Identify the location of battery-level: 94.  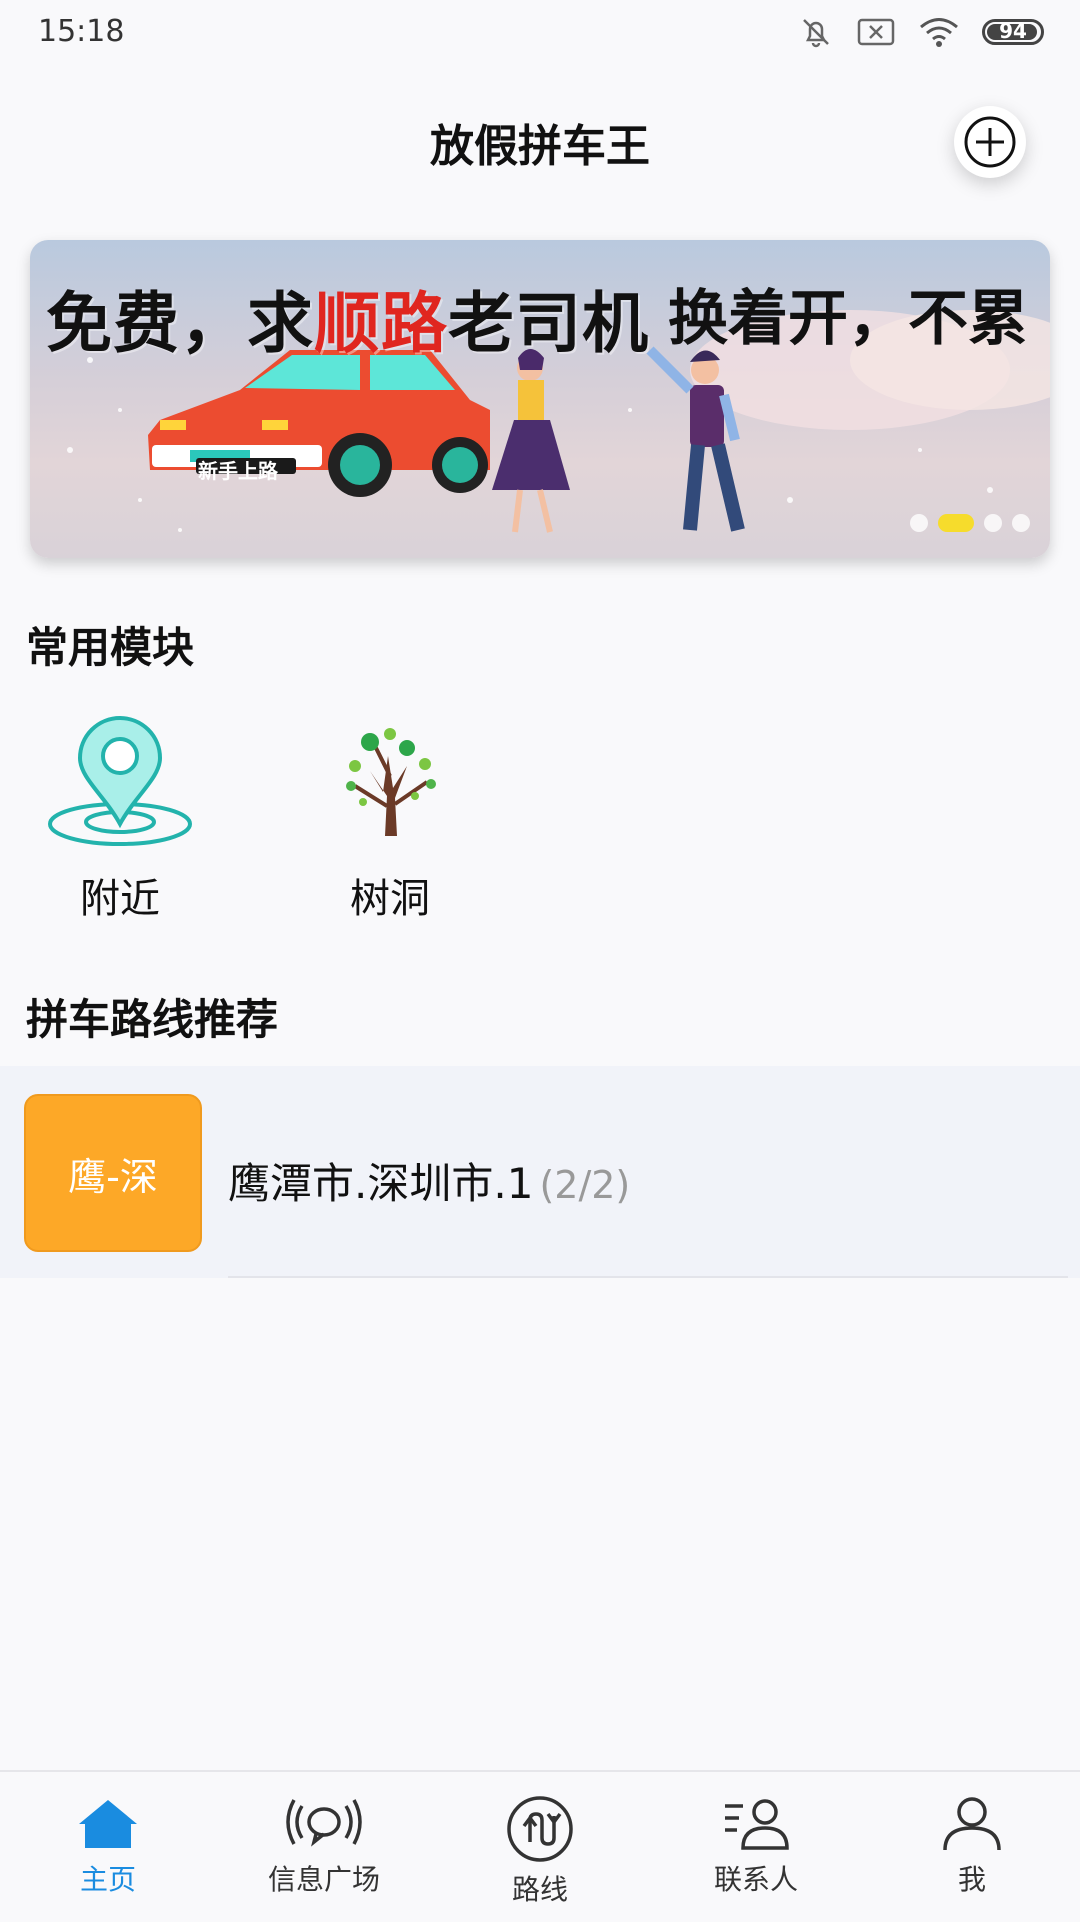
(1013, 31).